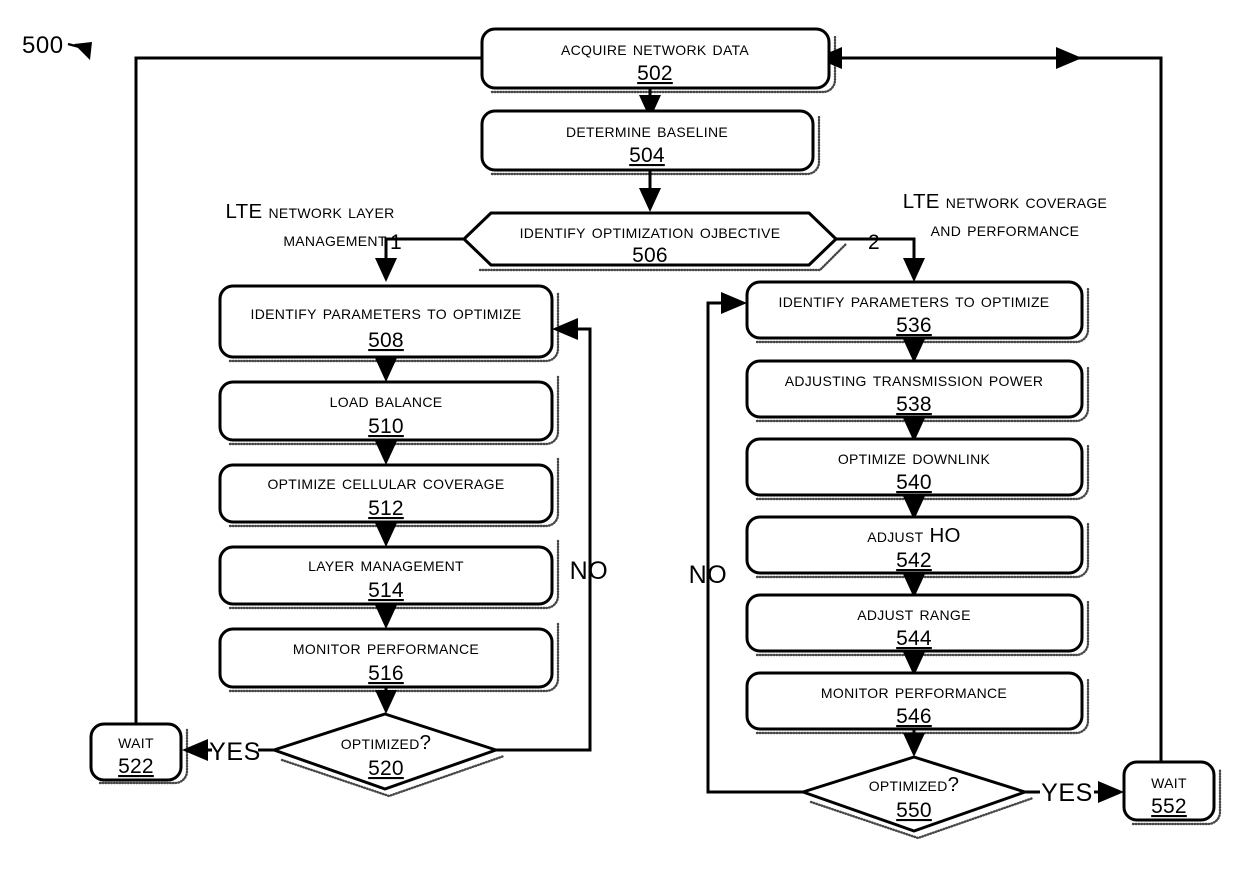  I want to click on node-510: Load Balance 510, so click(389, 409).